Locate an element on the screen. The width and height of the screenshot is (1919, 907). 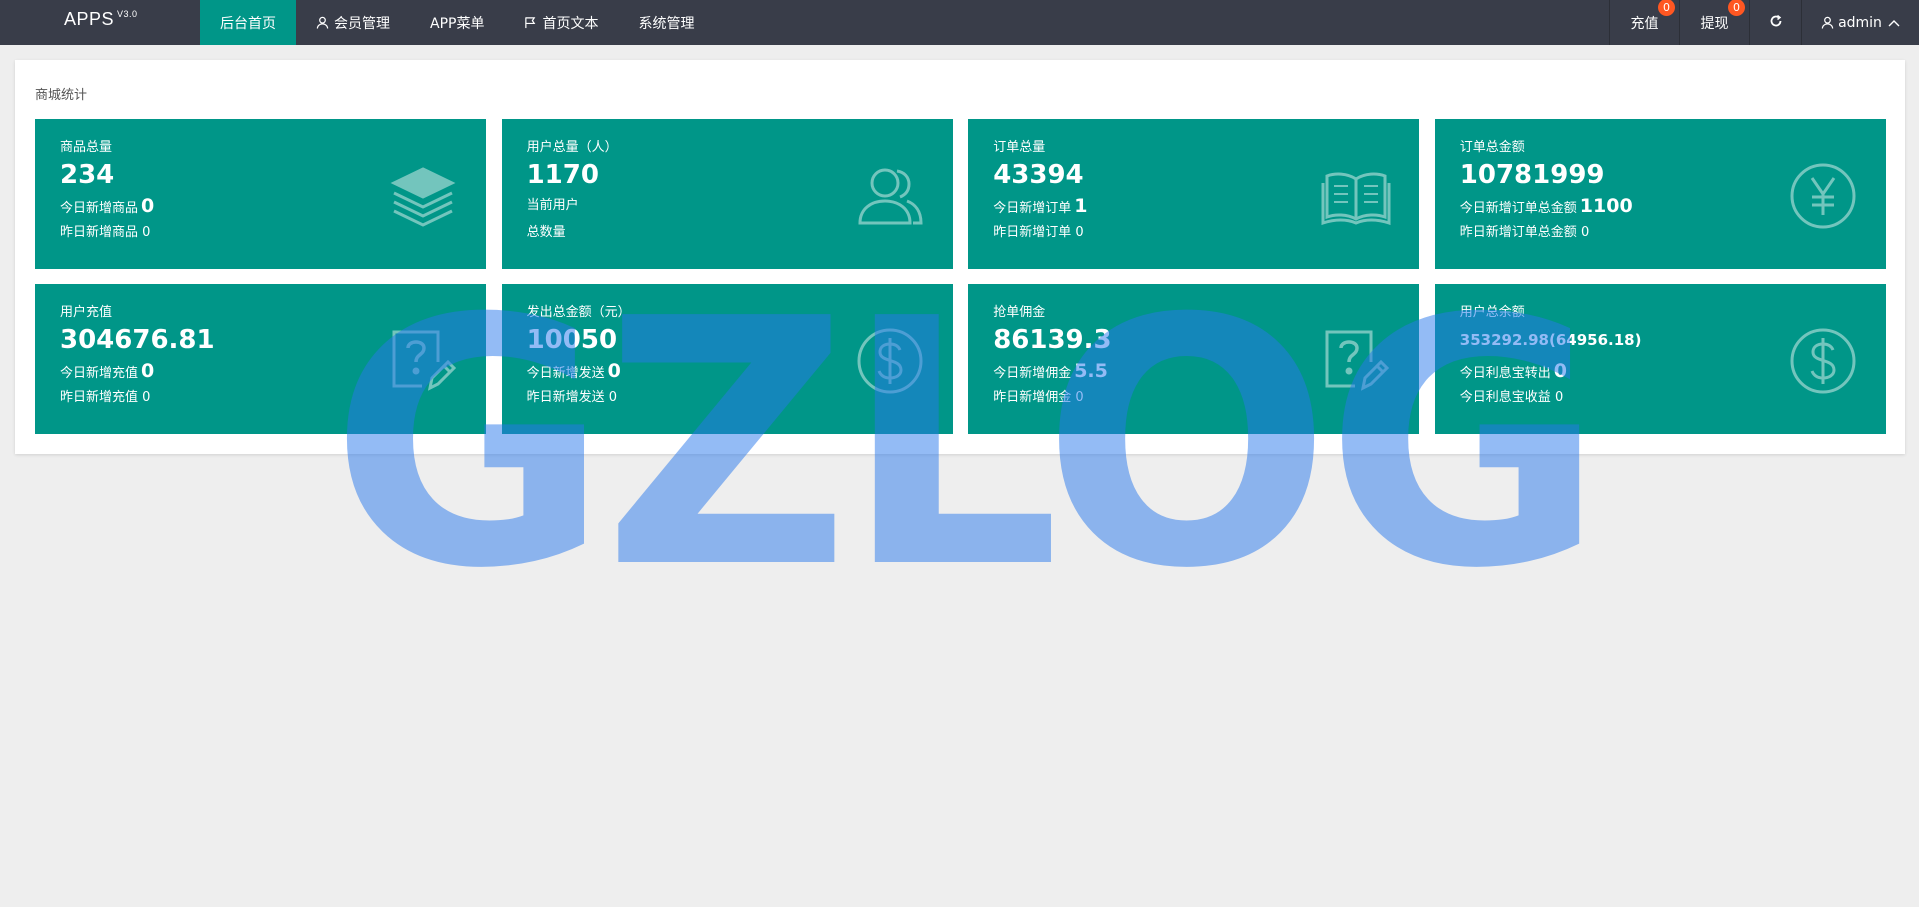
refresh-icon is located at coordinates (1776, 23).